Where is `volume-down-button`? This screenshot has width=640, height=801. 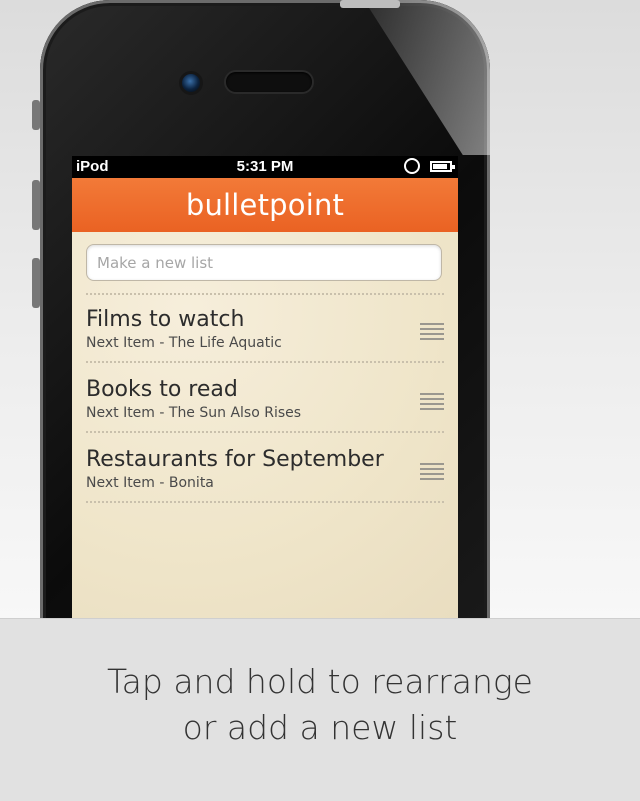 volume-down-button is located at coordinates (36, 283).